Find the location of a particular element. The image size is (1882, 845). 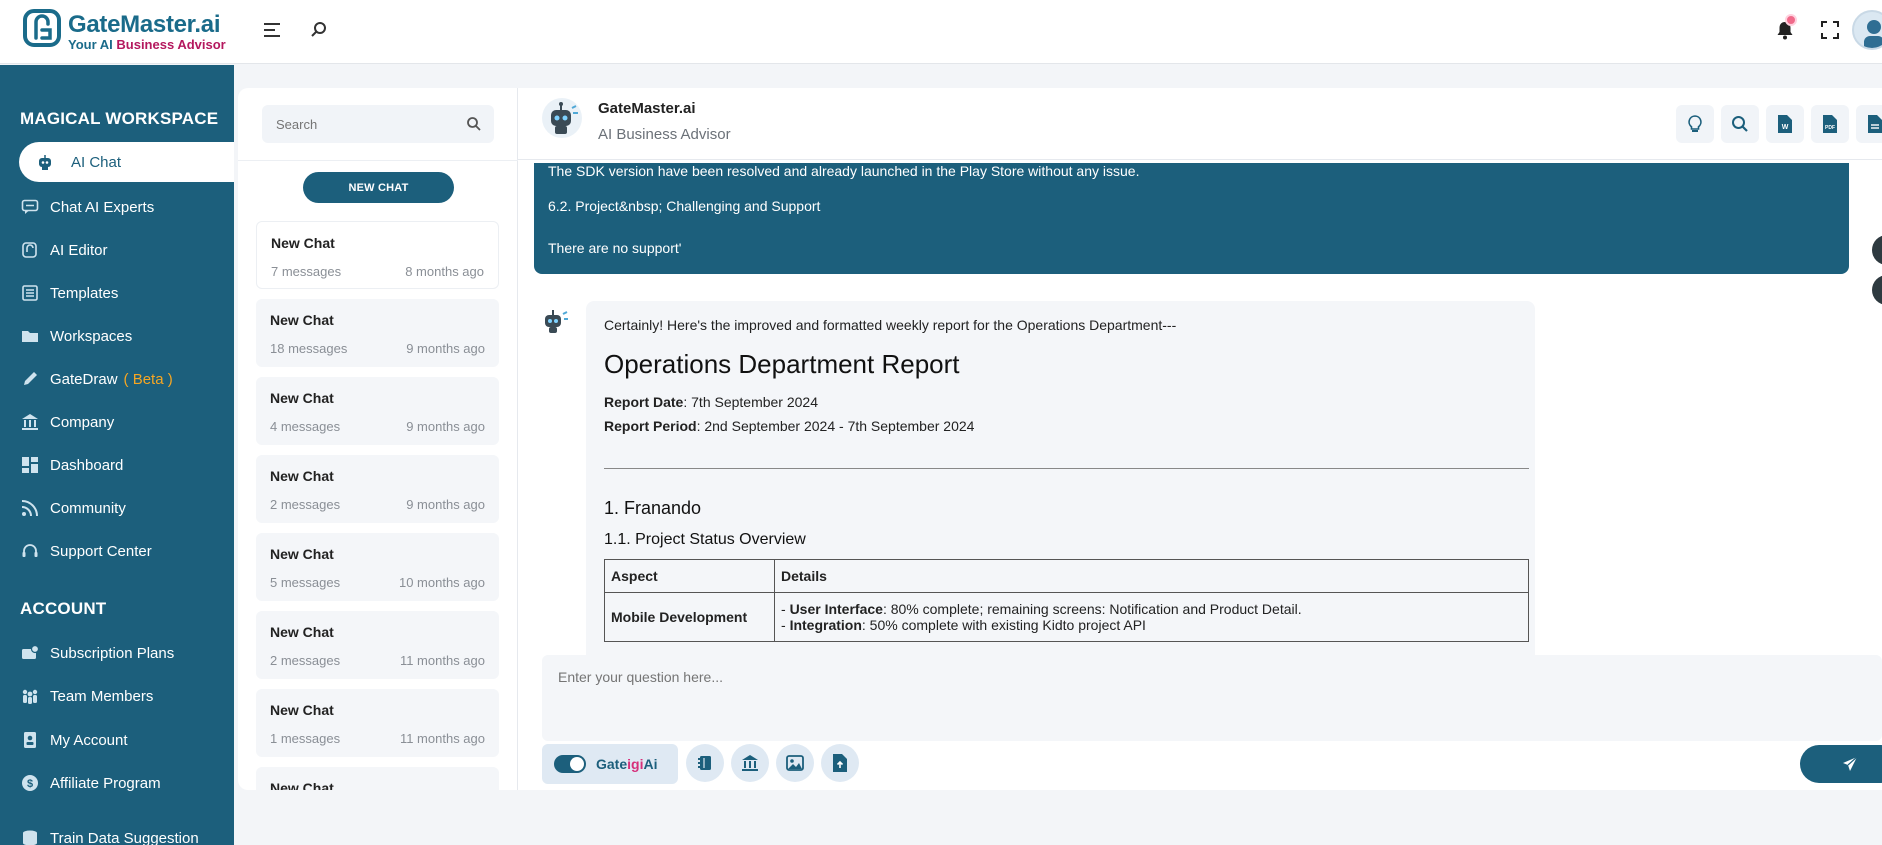

sidebar-item-label: Dashboard is located at coordinates (87, 465).